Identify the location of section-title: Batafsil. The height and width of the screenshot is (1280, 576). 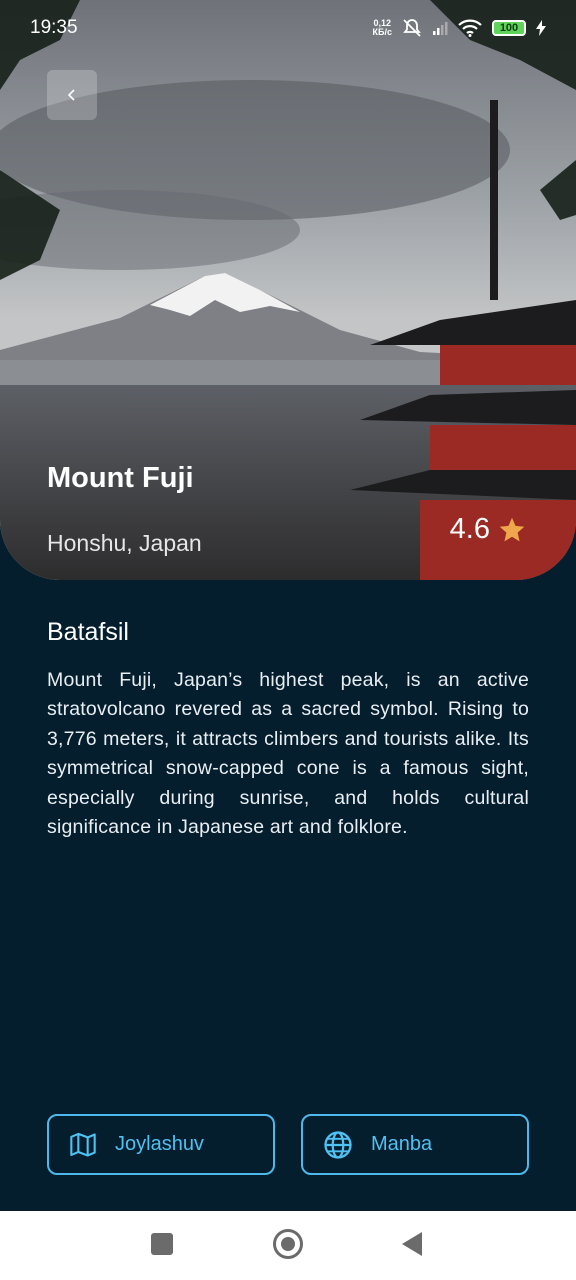
(88, 632).